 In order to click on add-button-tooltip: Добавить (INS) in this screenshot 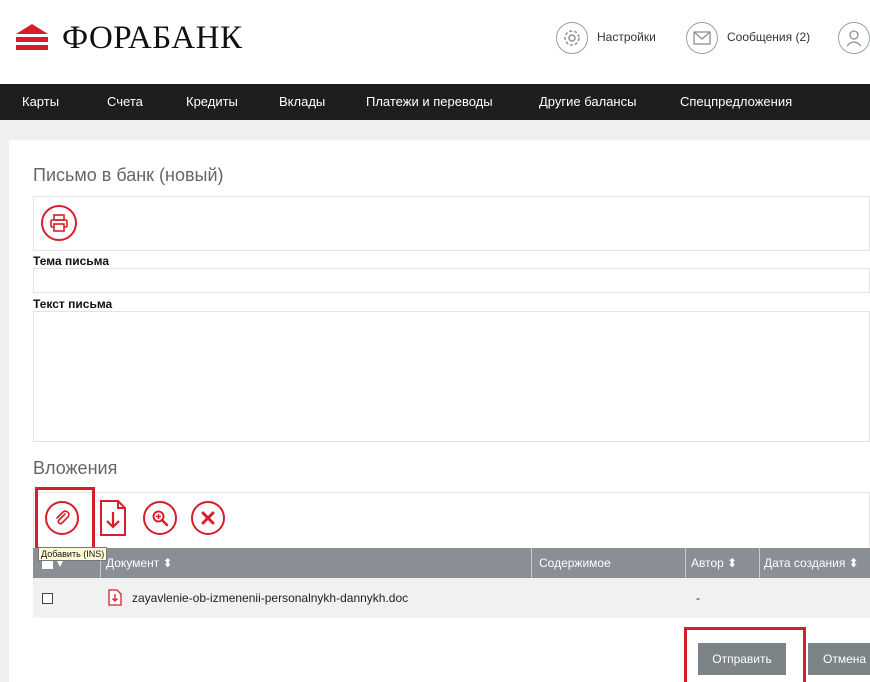, I will do `click(73, 554)`.